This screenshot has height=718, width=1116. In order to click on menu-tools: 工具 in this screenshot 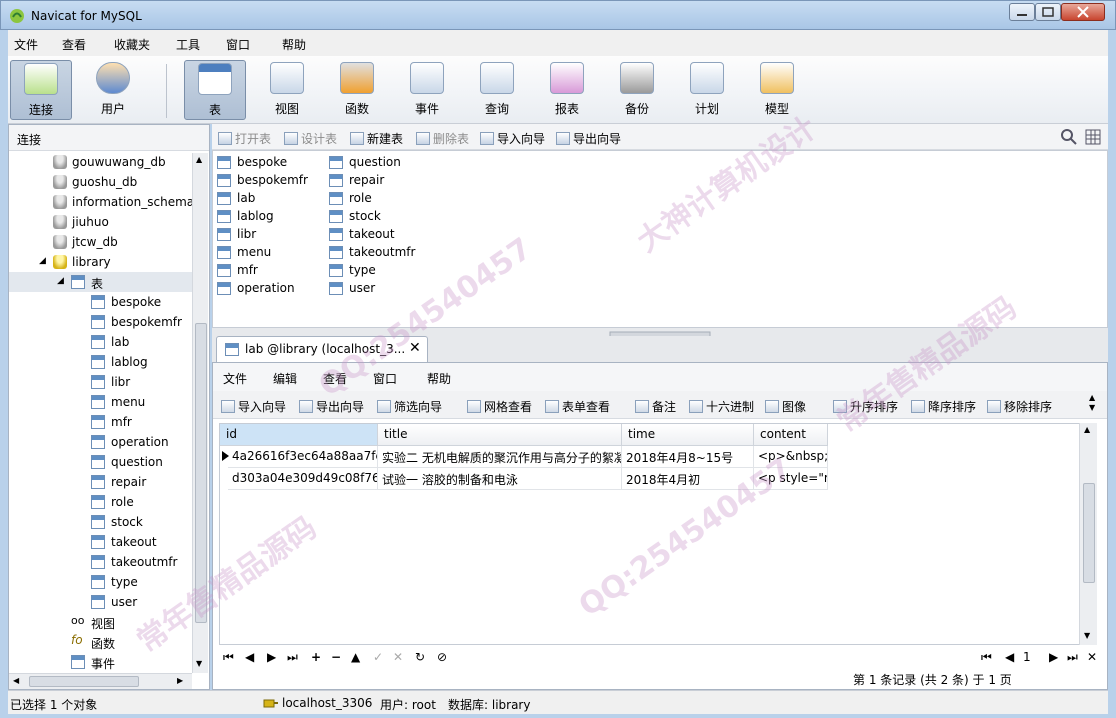, I will do `click(188, 44)`.